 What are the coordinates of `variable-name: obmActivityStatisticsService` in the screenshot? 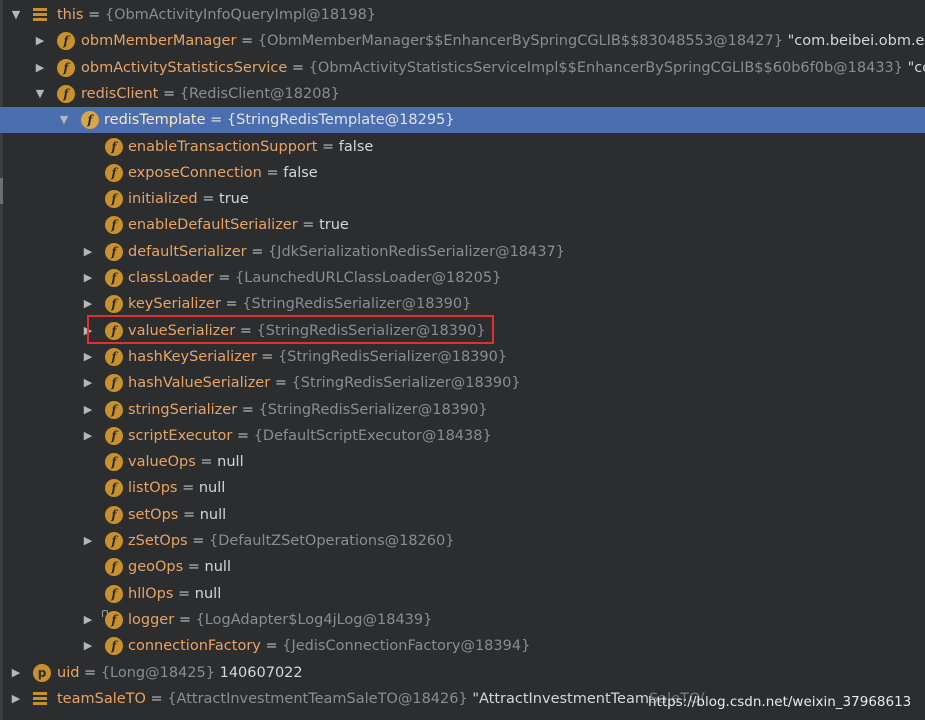 It's located at (184, 67).